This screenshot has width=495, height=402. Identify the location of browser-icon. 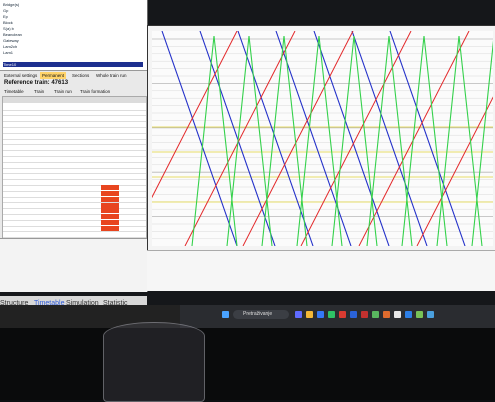
(320, 314).